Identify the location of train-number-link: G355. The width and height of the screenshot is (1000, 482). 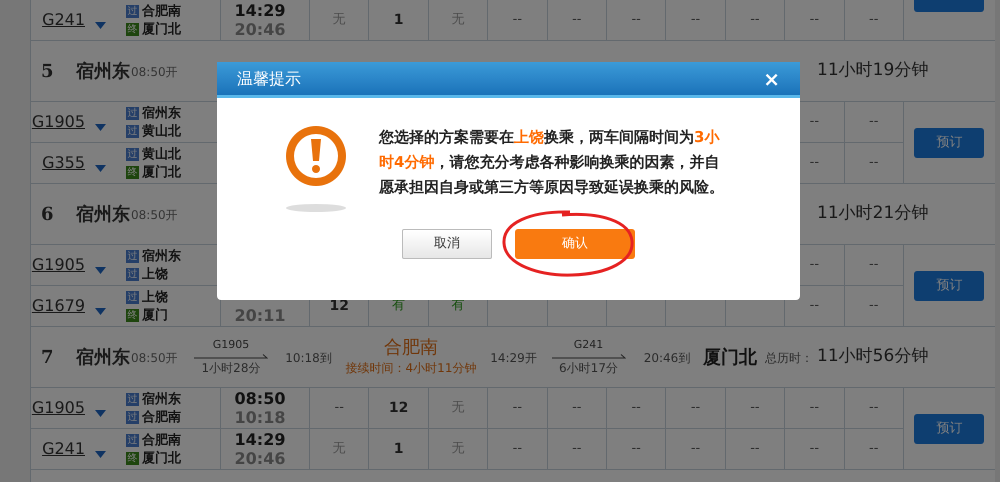
(63, 163).